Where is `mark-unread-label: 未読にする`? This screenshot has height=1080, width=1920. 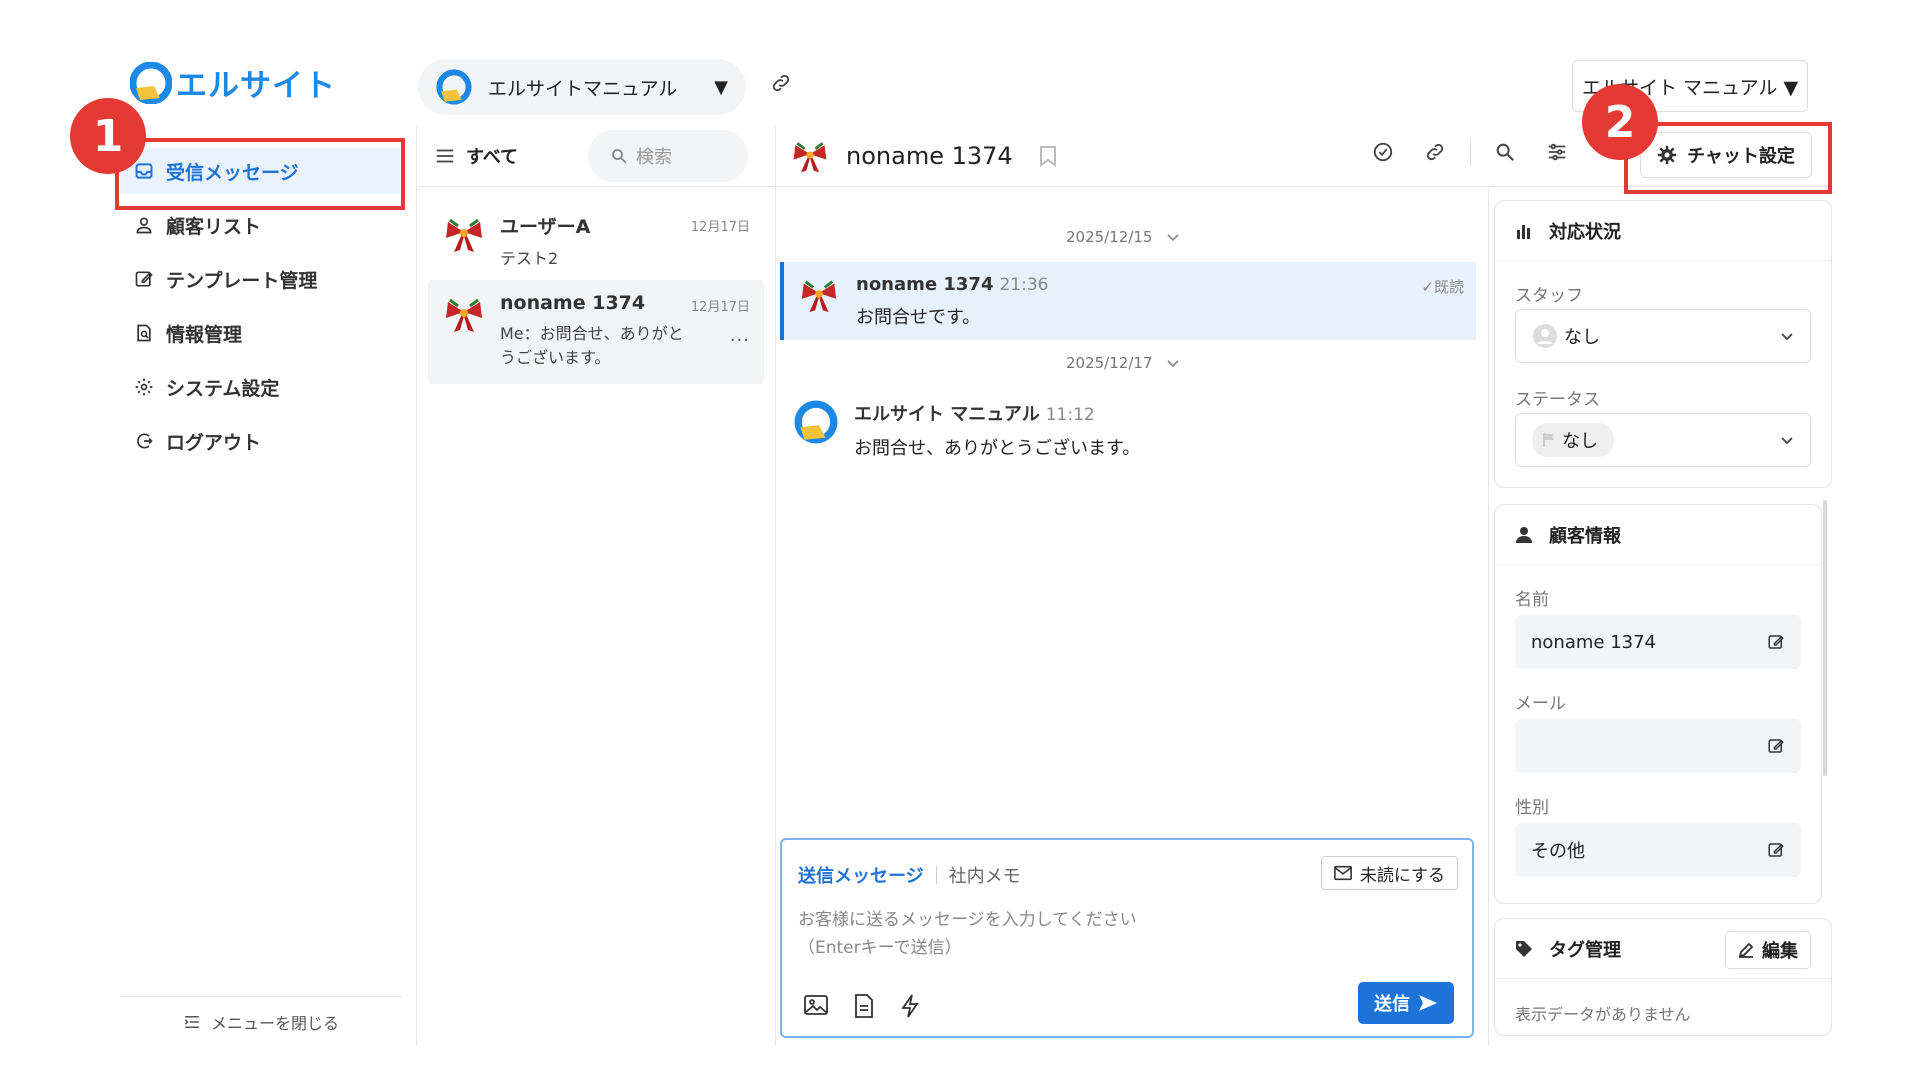 mark-unread-label: 未読にする is located at coordinates (1402, 875).